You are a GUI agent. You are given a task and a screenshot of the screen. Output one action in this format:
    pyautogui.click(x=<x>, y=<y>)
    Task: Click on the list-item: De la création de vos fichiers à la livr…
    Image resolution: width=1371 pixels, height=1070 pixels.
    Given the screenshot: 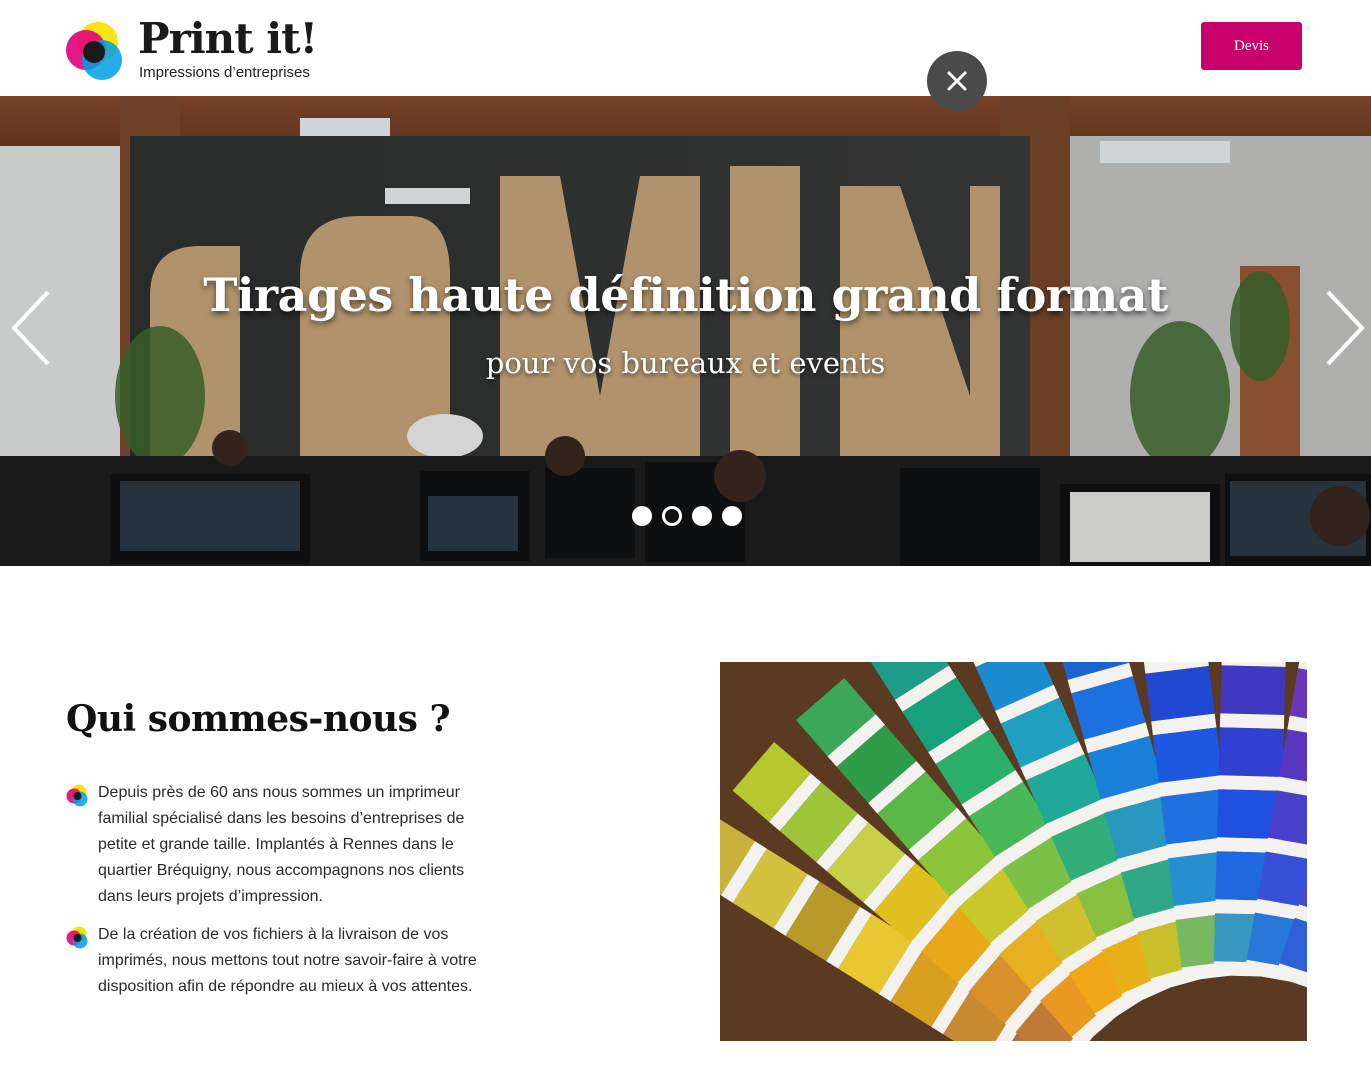 What is the action you would take?
    pyautogui.click(x=276, y=961)
    